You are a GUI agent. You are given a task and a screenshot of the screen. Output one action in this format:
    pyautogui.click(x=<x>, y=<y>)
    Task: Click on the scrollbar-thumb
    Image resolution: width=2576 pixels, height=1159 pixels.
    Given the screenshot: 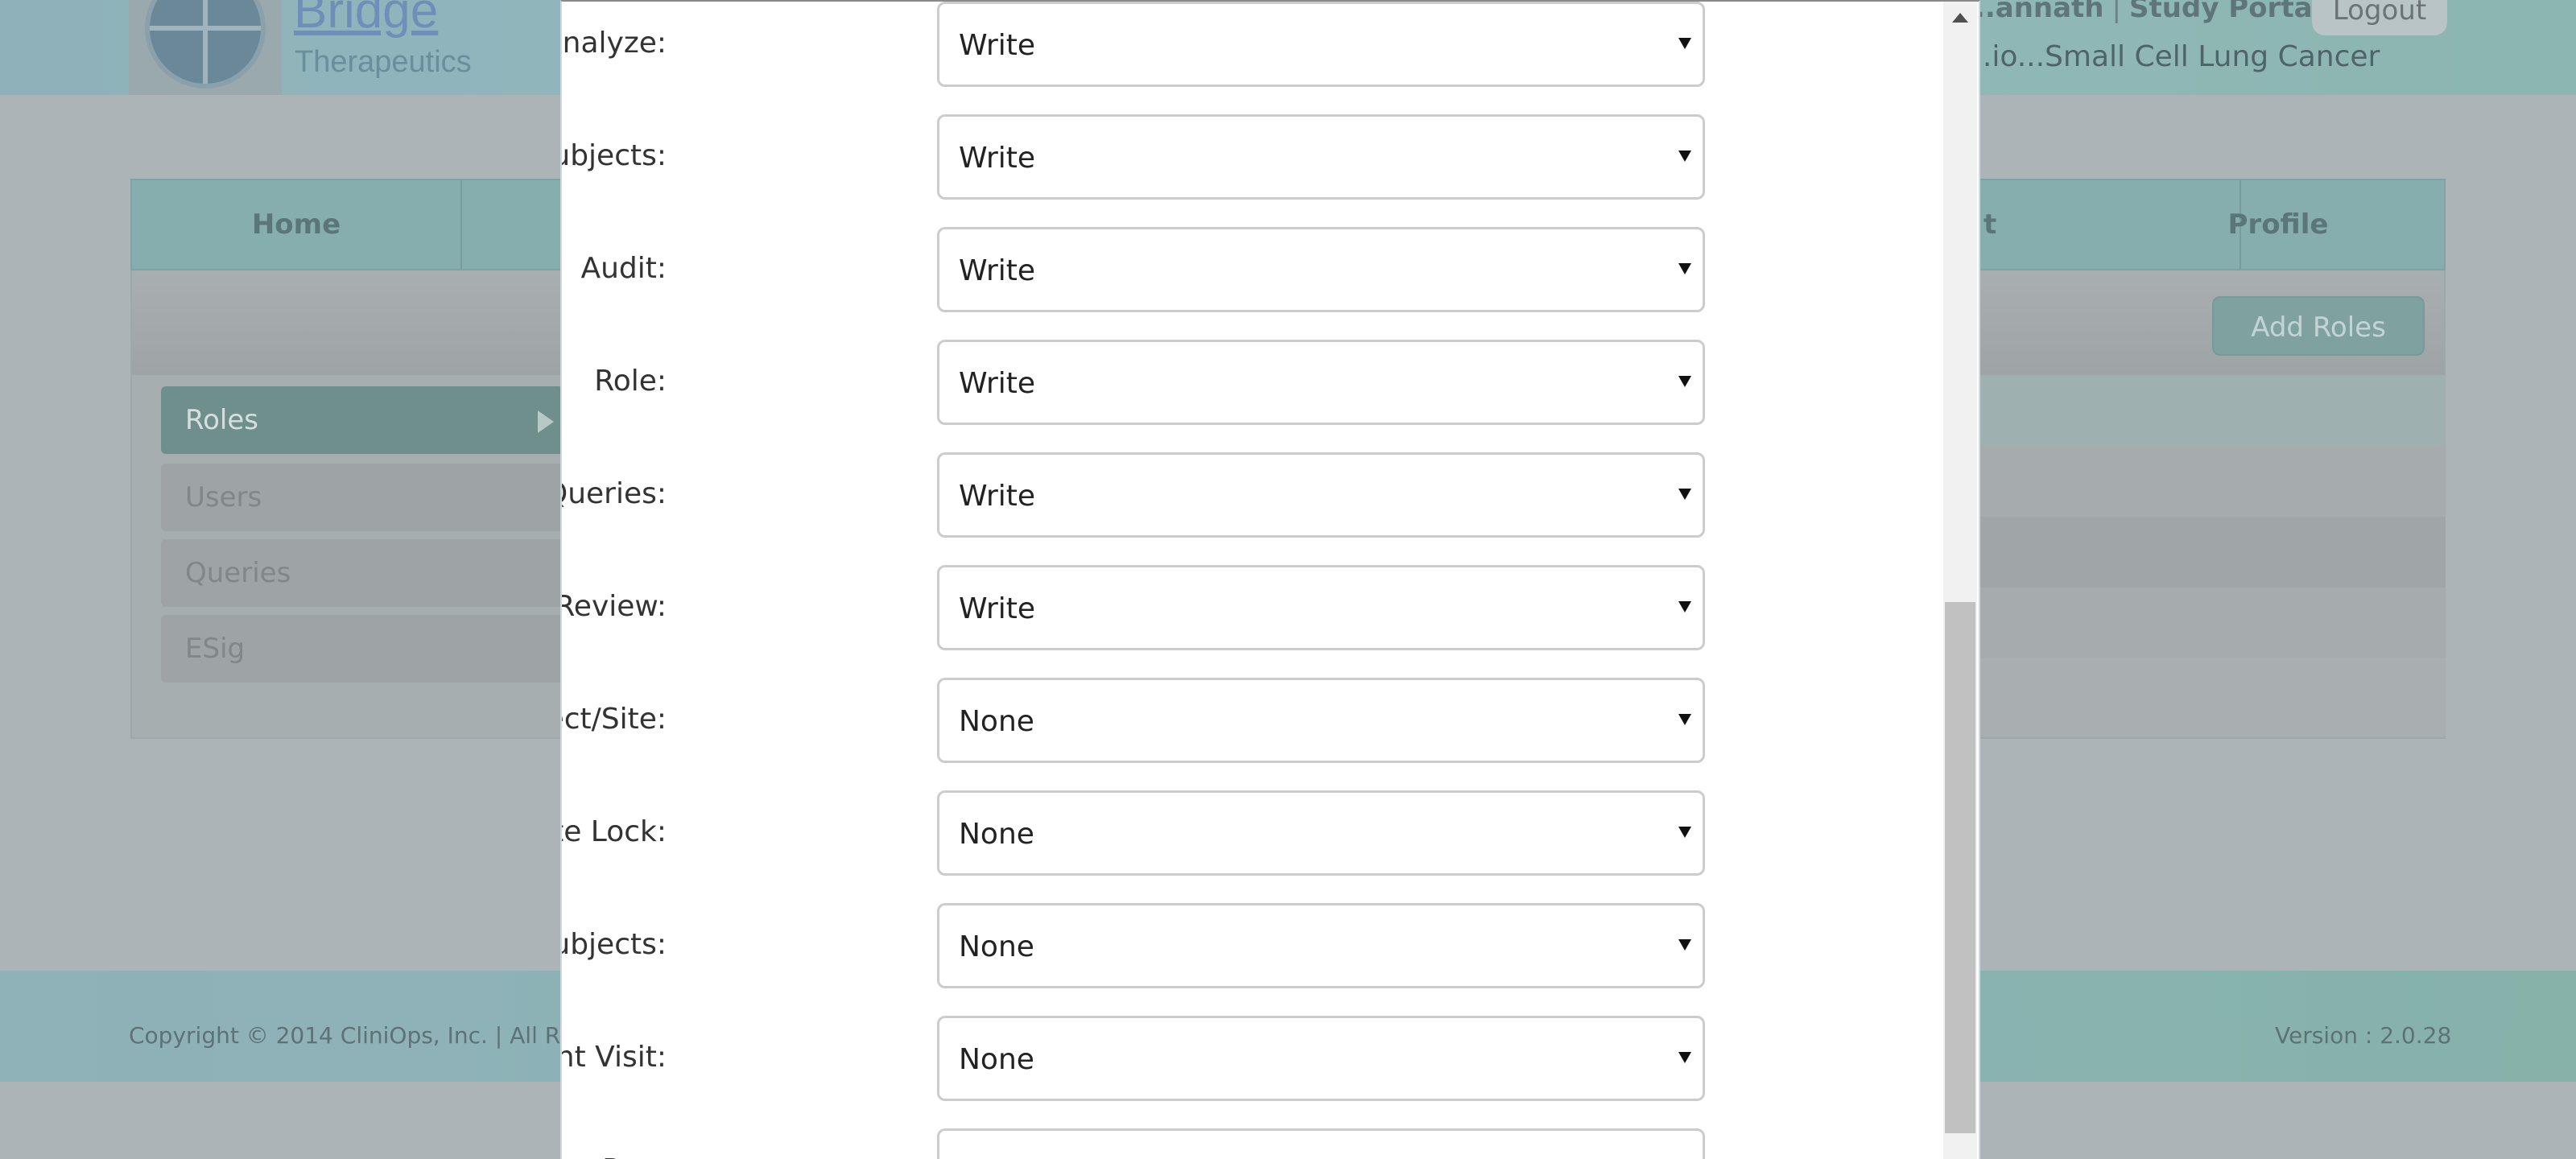 What is the action you would take?
    pyautogui.click(x=1960, y=867)
    